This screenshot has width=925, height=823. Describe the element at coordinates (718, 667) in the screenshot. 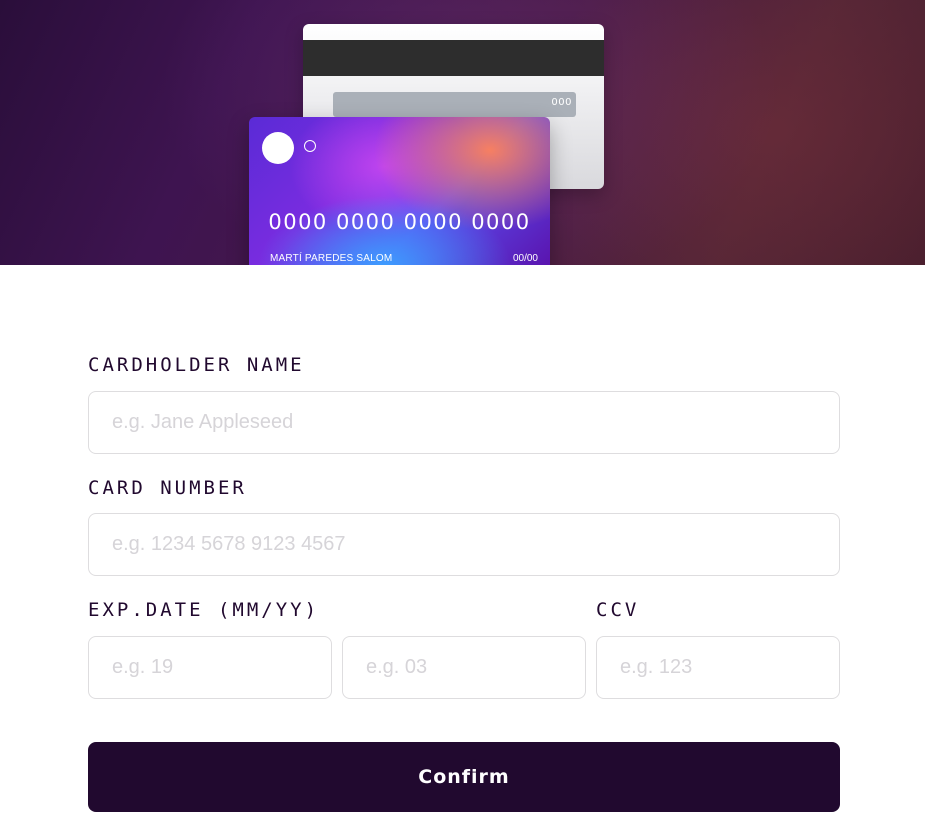

I see `cvc-input` at that location.